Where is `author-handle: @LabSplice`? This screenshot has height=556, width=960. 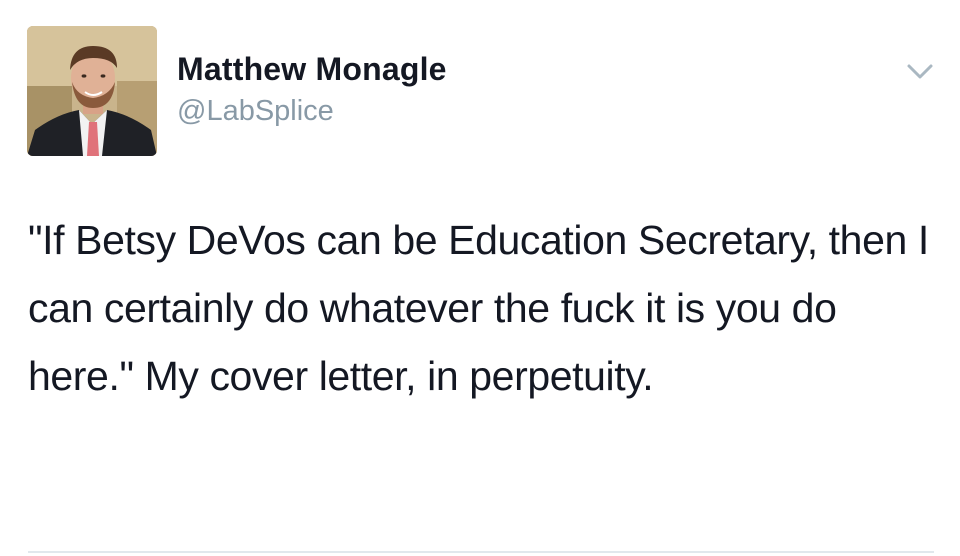
author-handle: @LabSplice is located at coordinates (255, 111).